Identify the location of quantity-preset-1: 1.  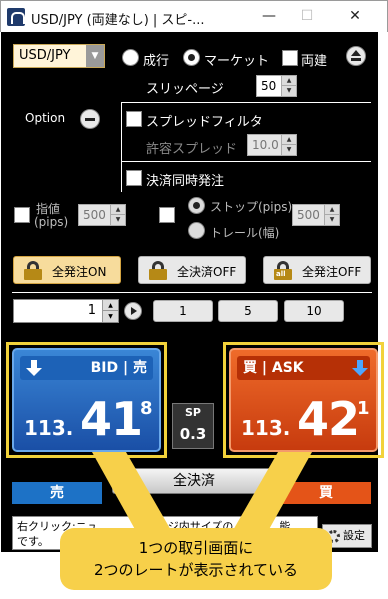
(183, 311).